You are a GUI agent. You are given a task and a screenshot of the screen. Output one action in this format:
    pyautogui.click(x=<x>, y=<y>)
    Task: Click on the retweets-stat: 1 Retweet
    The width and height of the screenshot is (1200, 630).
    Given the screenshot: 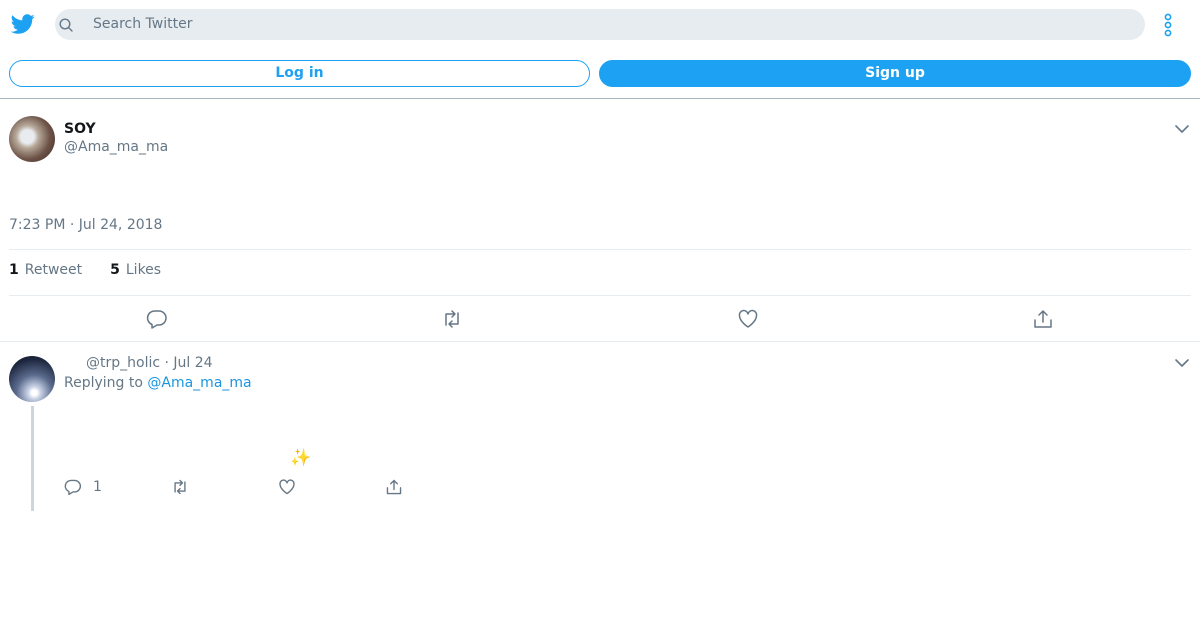 What is the action you would take?
    pyautogui.click(x=45, y=270)
    